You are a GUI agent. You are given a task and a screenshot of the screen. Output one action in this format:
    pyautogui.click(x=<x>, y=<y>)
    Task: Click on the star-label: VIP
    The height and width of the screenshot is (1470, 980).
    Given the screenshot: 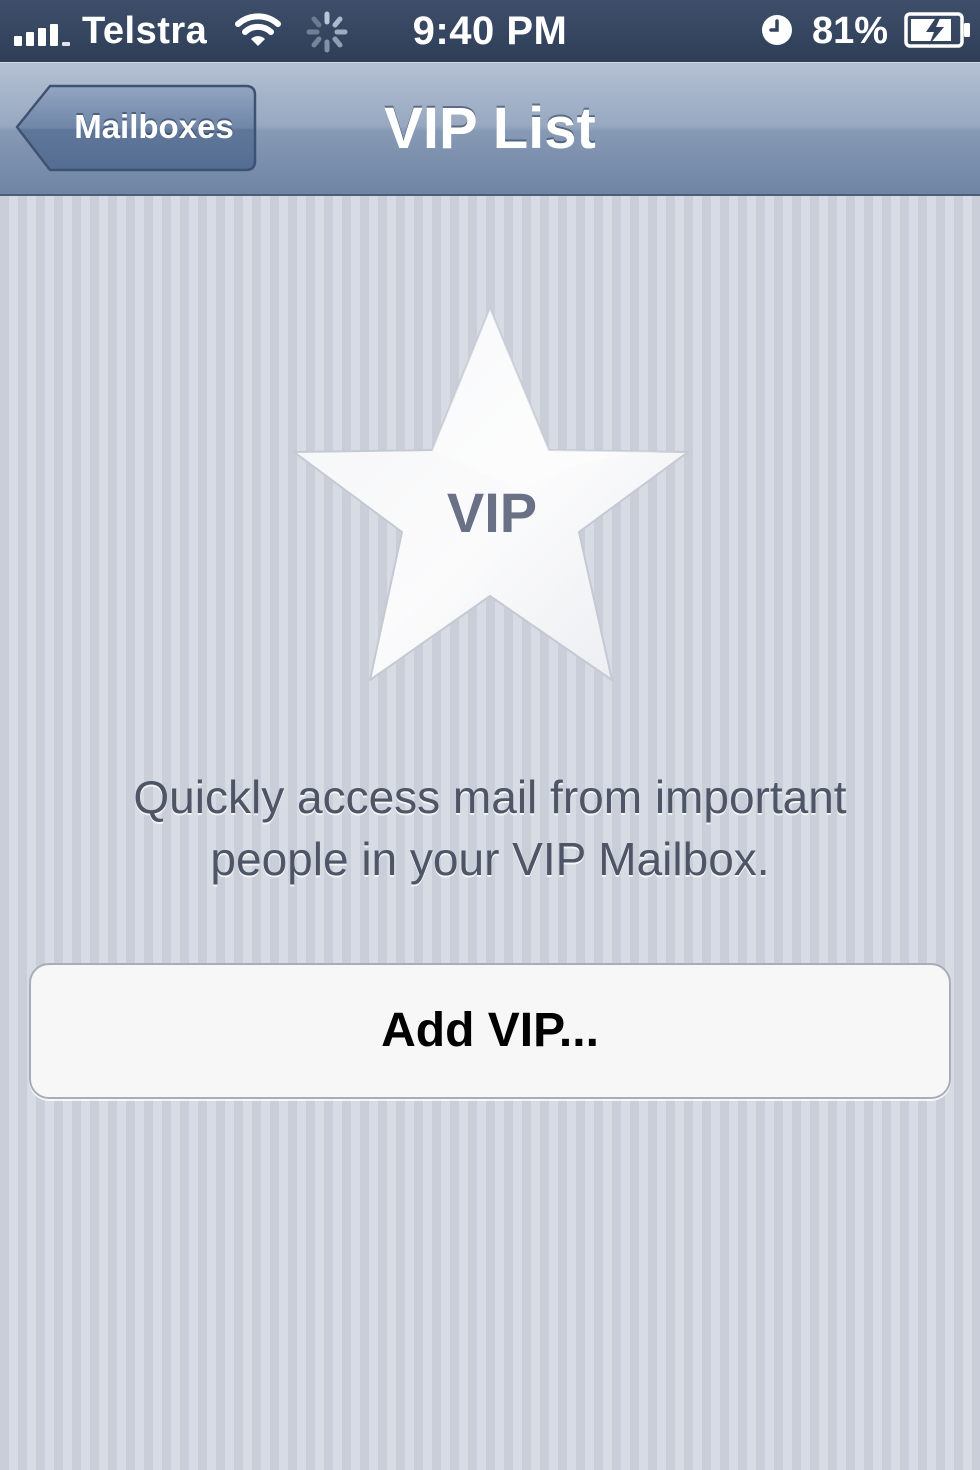 What is the action you would take?
    pyautogui.click(x=492, y=512)
    